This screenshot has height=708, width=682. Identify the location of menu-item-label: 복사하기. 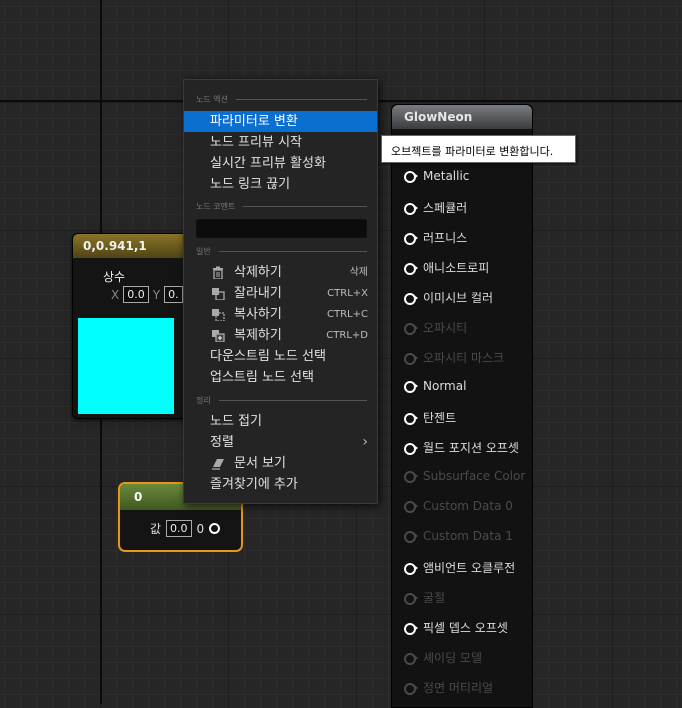
(258, 314).